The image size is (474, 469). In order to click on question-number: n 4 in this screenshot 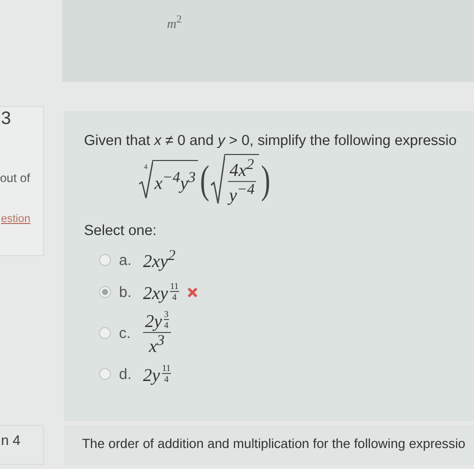, I will do `click(10, 440)`.